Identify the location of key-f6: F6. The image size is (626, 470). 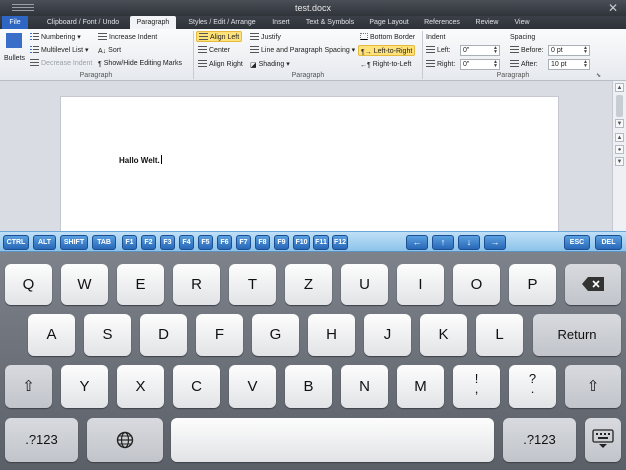
(224, 242).